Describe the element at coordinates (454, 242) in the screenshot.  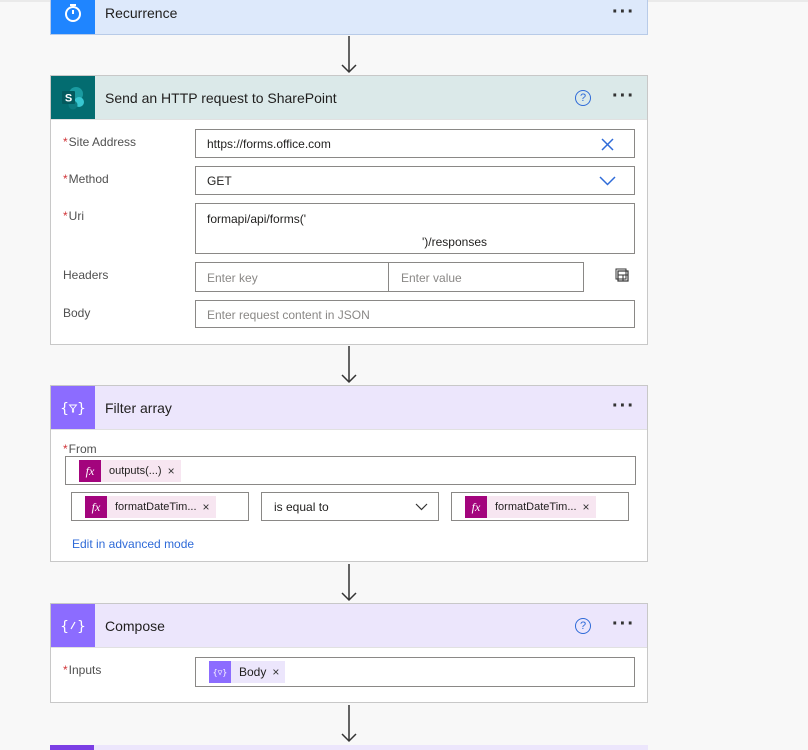
I see `uri-line-2: ')/responses` at that location.